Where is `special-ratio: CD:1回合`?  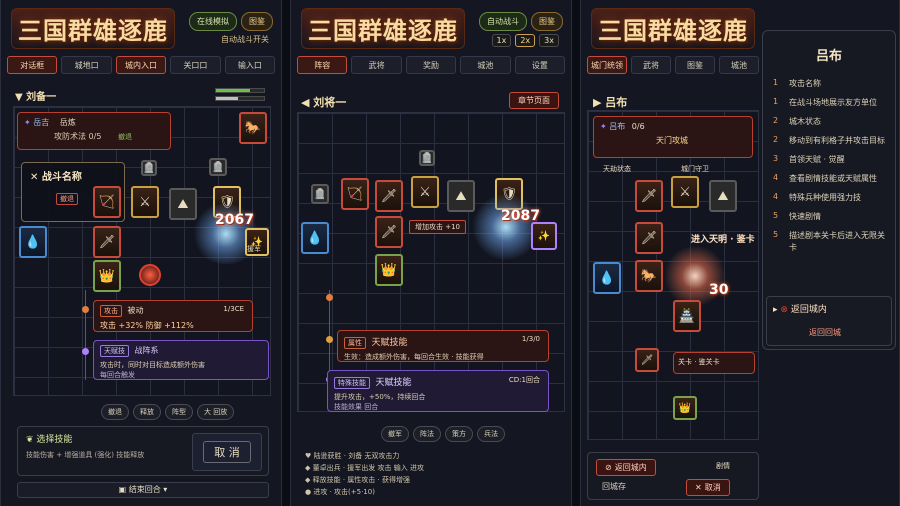 special-ratio: CD:1回合 is located at coordinates (524, 380).